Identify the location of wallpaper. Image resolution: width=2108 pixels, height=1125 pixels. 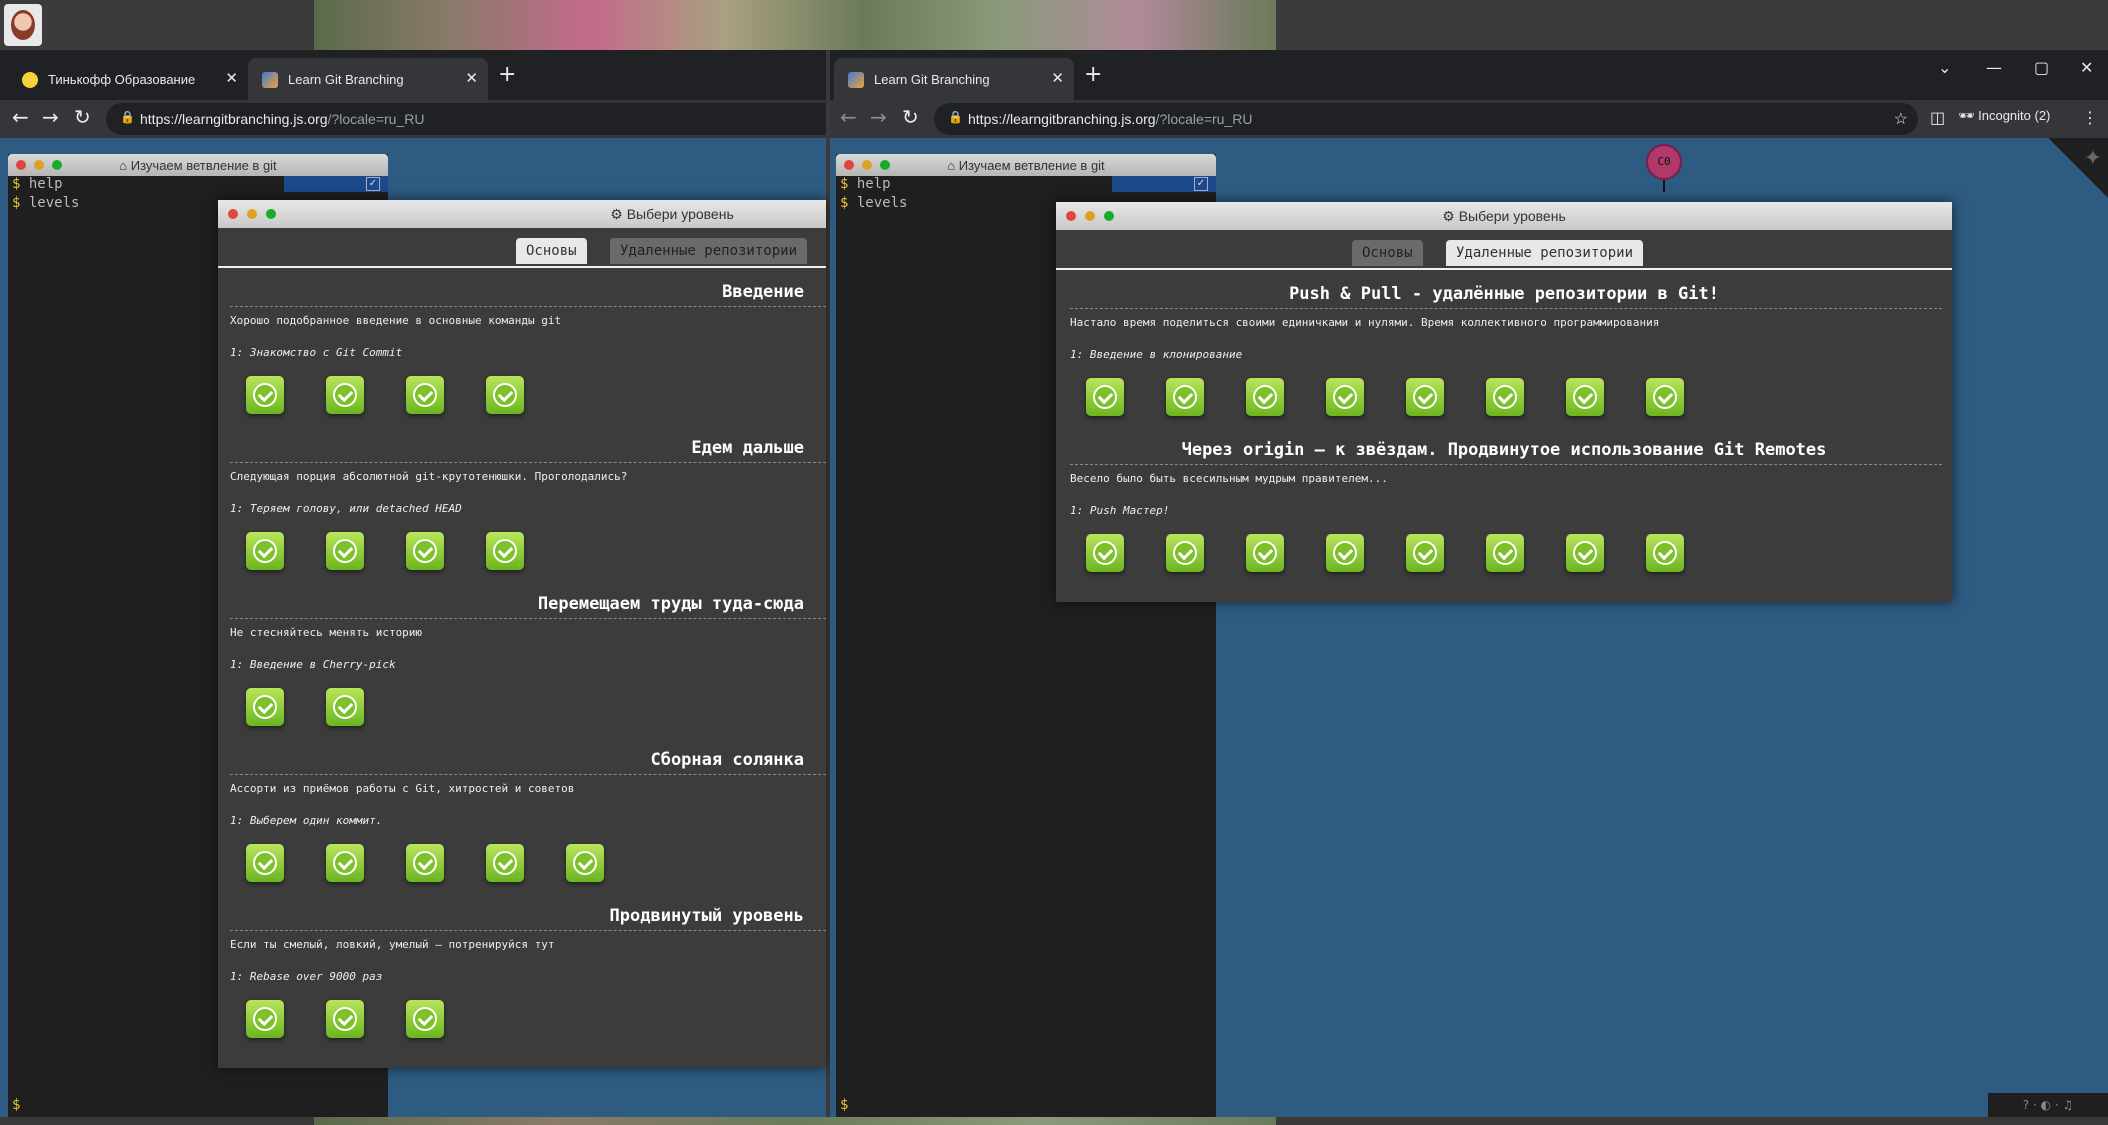
(795, 25).